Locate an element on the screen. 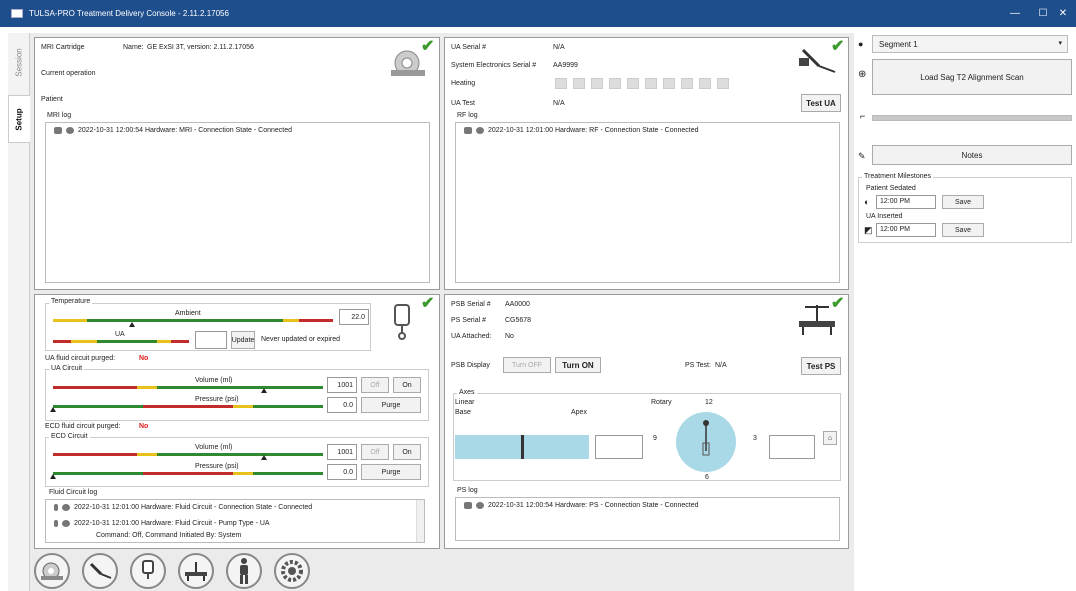  patient-quick-button is located at coordinates (244, 571).